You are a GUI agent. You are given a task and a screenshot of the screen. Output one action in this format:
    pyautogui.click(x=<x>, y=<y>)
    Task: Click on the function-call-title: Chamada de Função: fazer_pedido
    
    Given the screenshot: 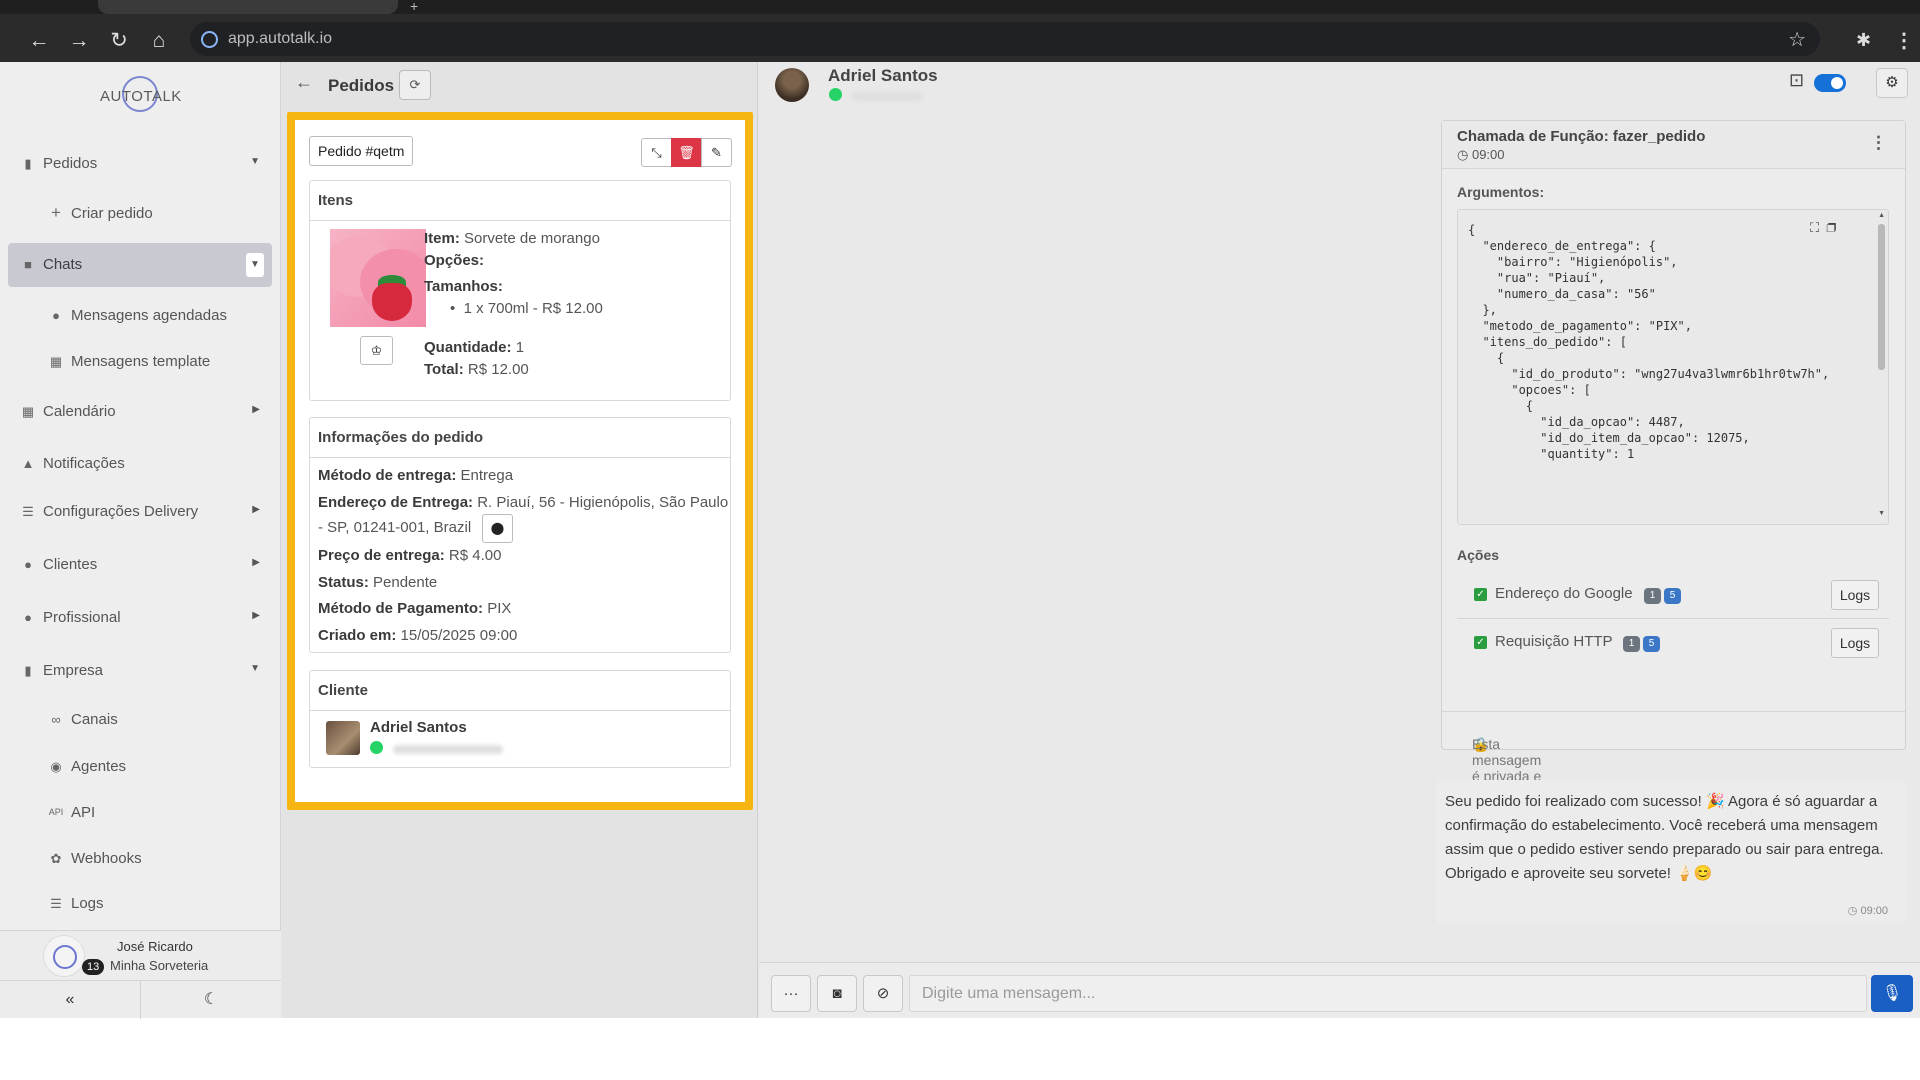 What is the action you would take?
    pyautogui.click(x=1581, y=136)
    